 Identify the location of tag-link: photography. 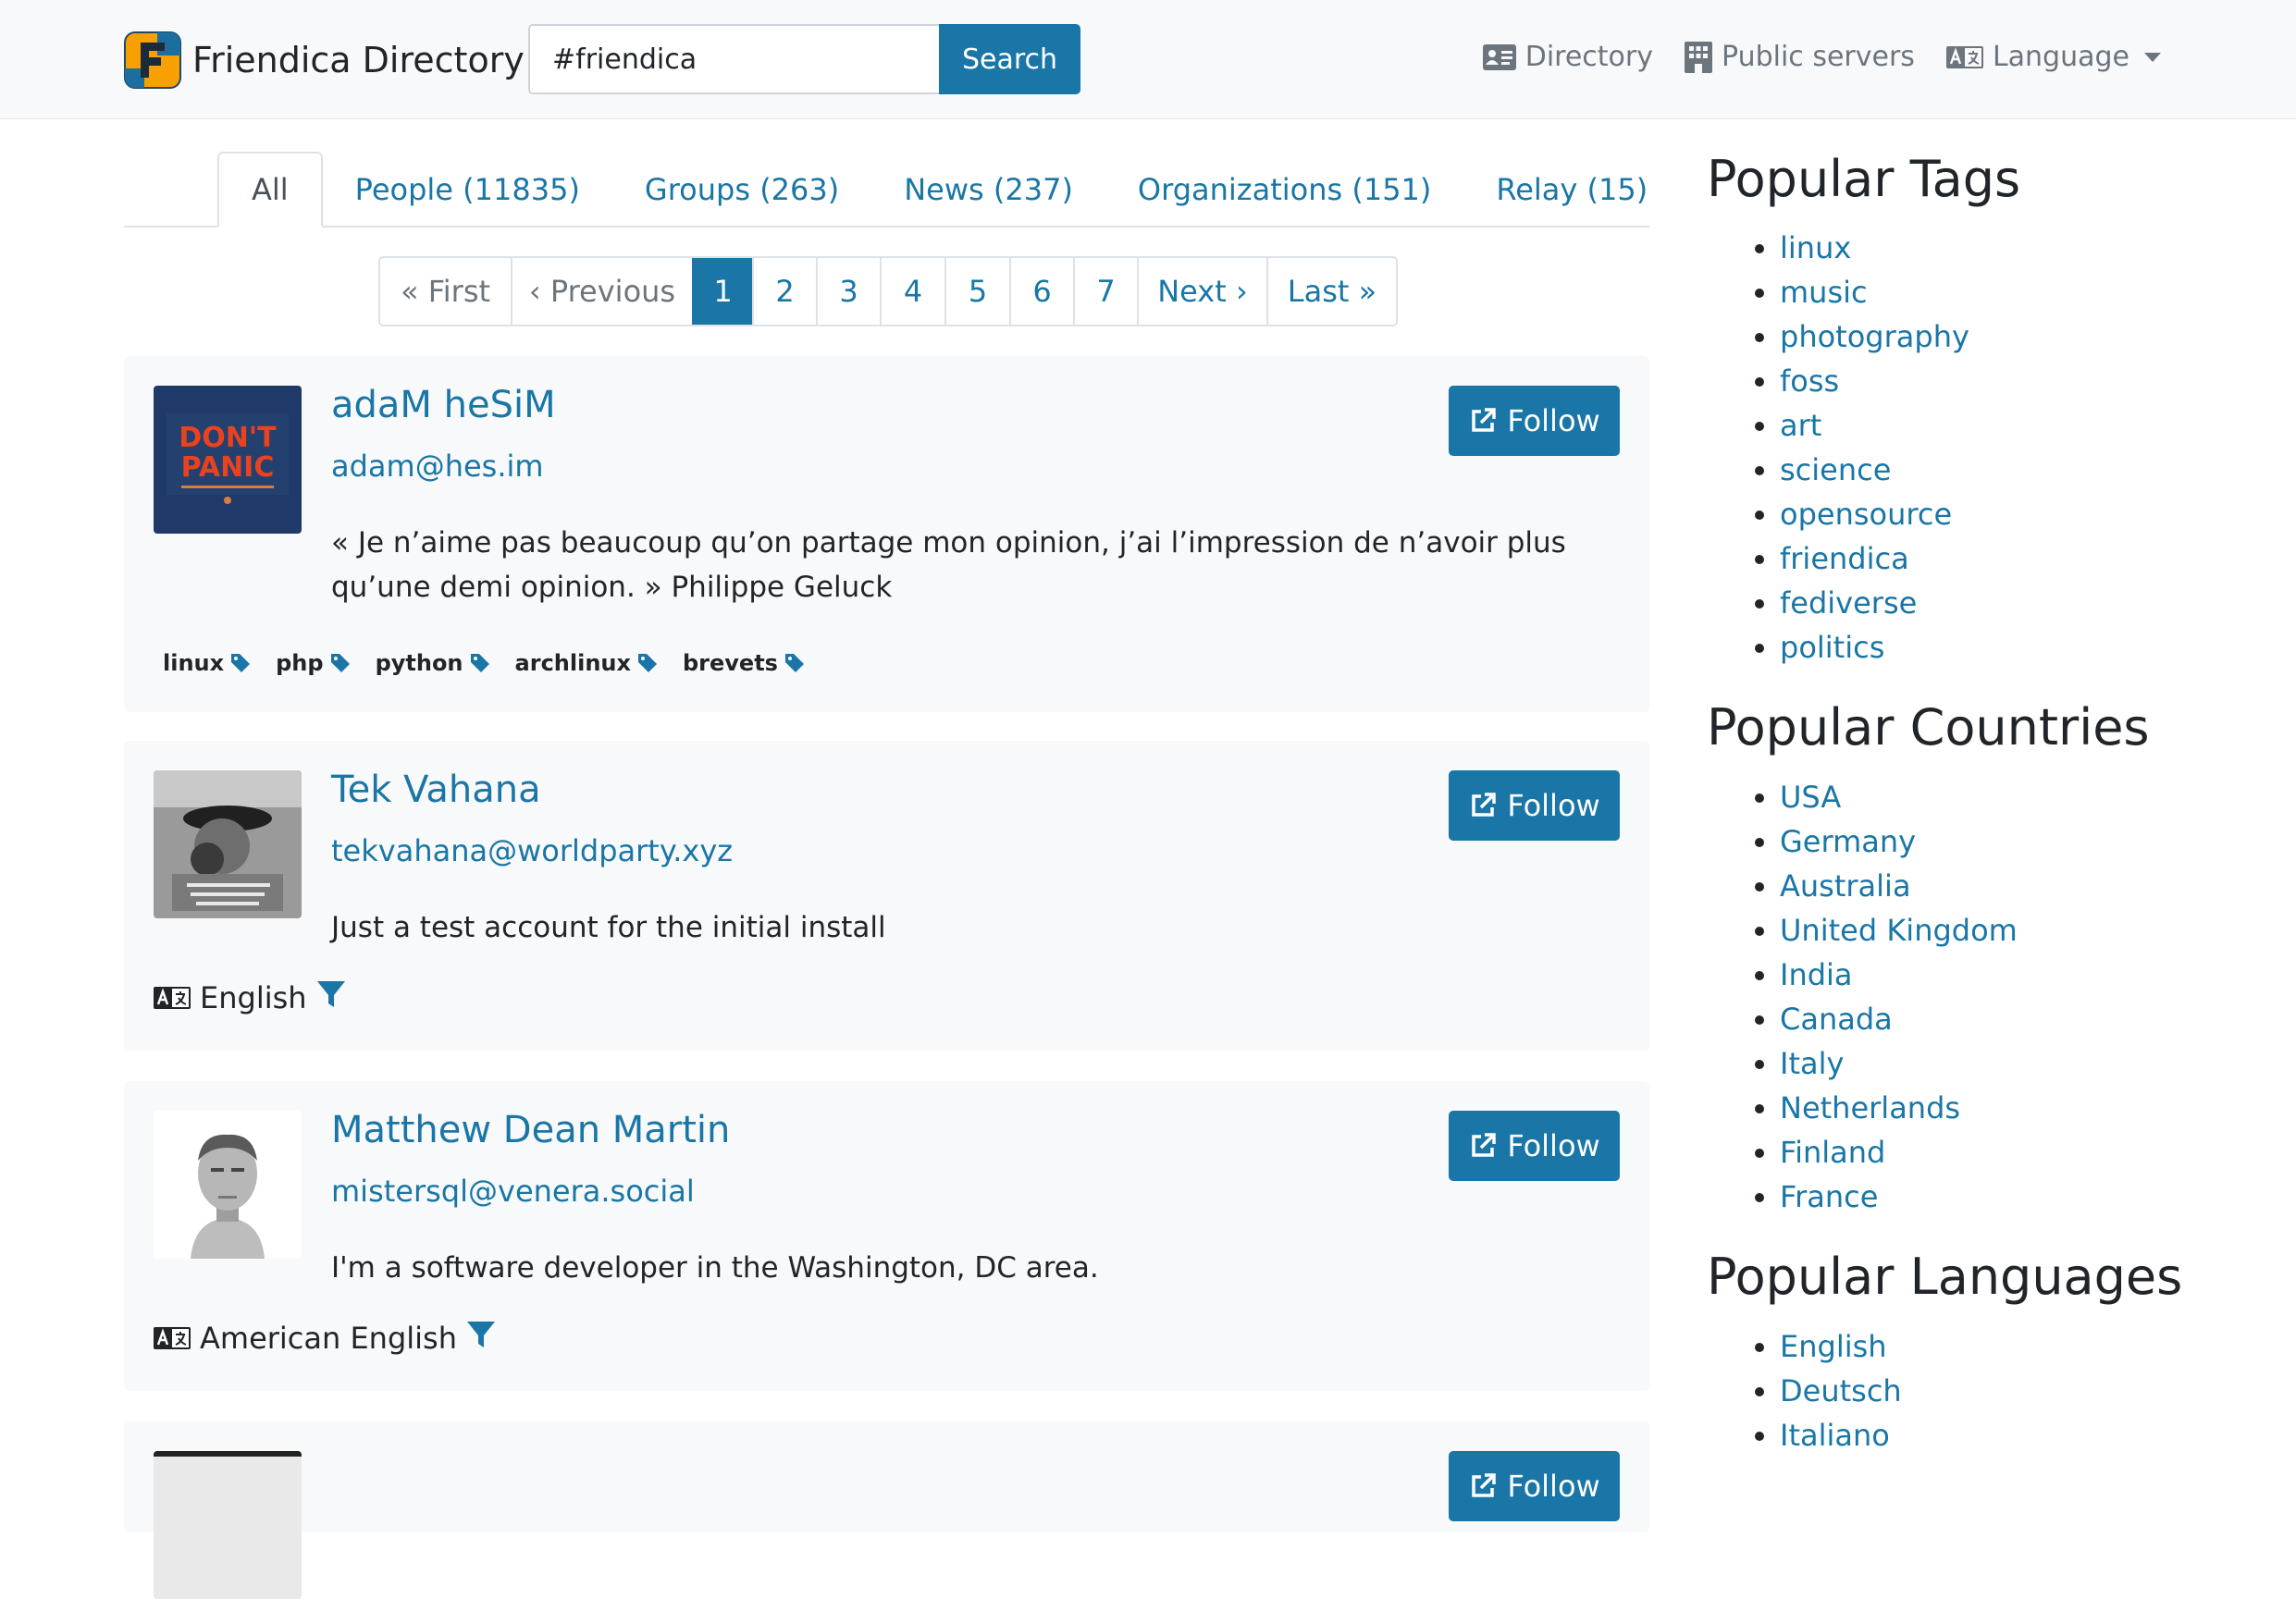
(1874, 336).